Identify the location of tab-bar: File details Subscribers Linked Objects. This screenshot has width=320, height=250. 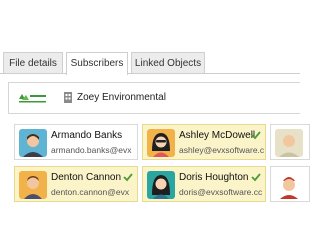
(150, 63).